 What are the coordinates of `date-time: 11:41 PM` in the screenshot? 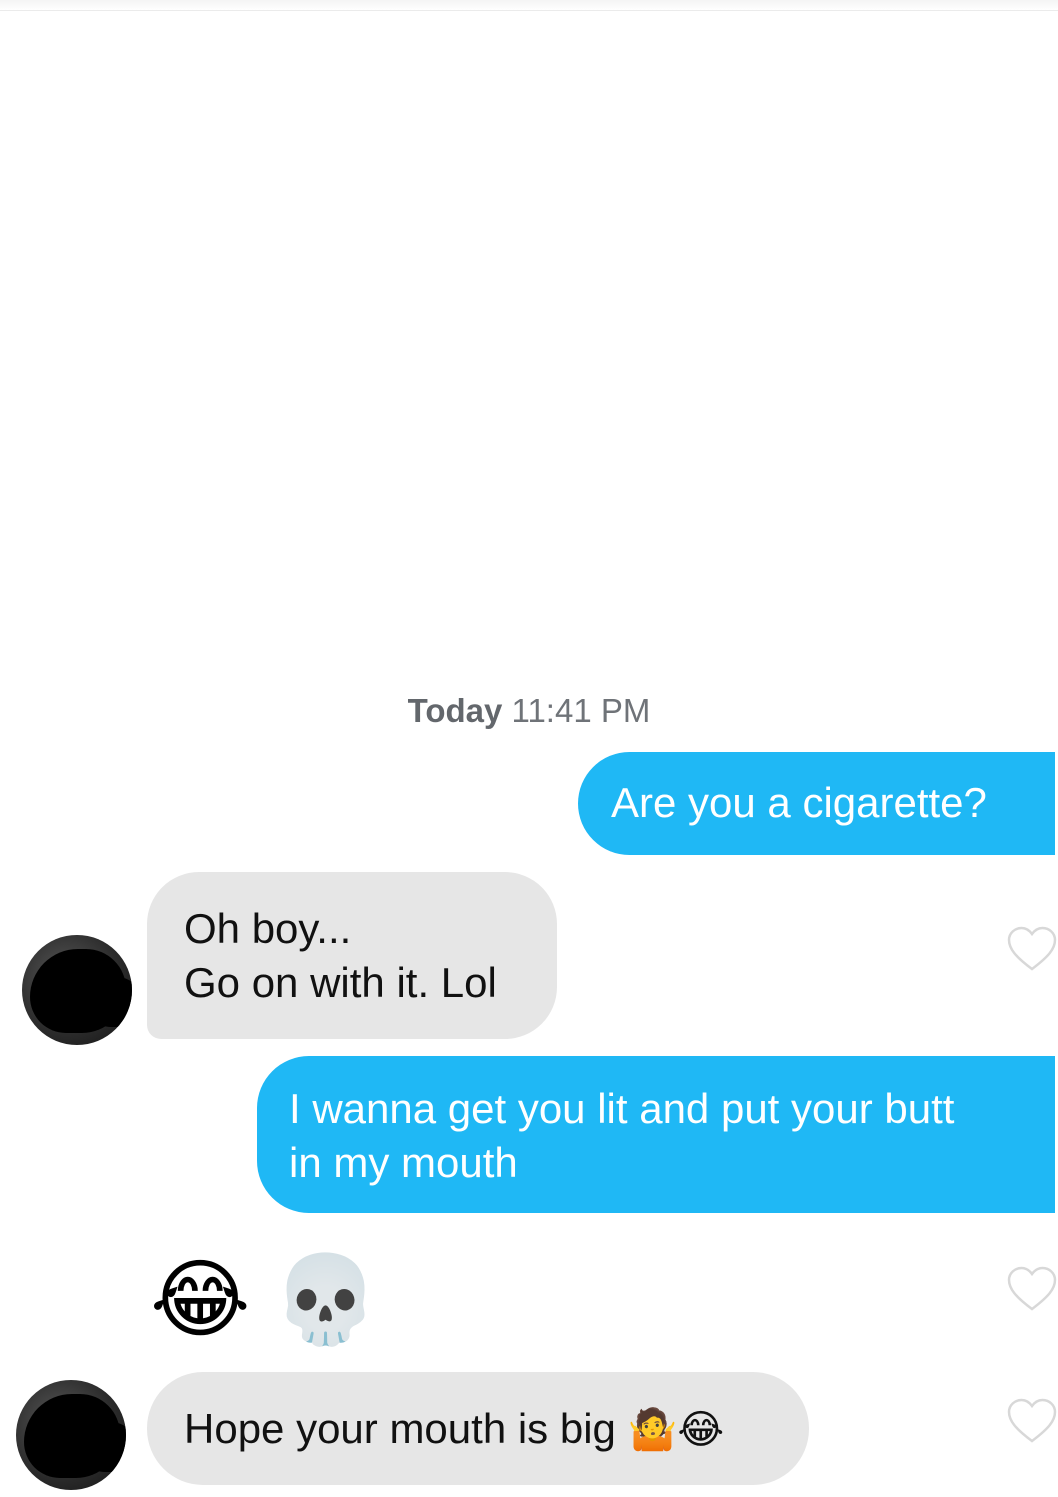 It's located at (581, 710).